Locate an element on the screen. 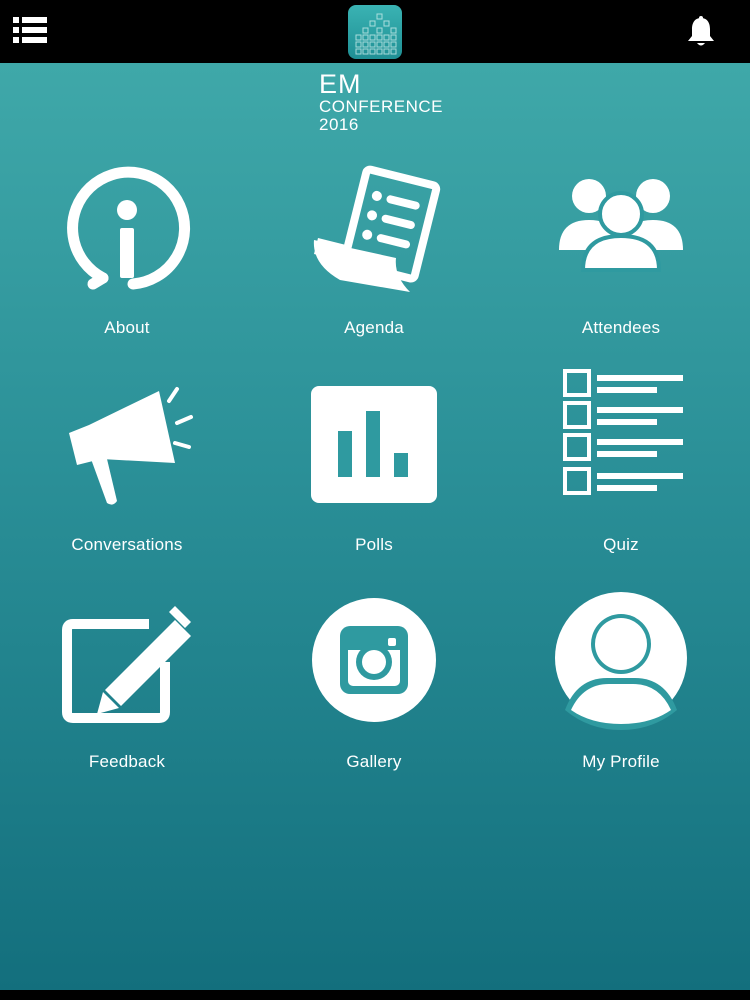 This screenshot has width=750, height=1000. tile-polls: Polls is located at coordinates (374, 483).